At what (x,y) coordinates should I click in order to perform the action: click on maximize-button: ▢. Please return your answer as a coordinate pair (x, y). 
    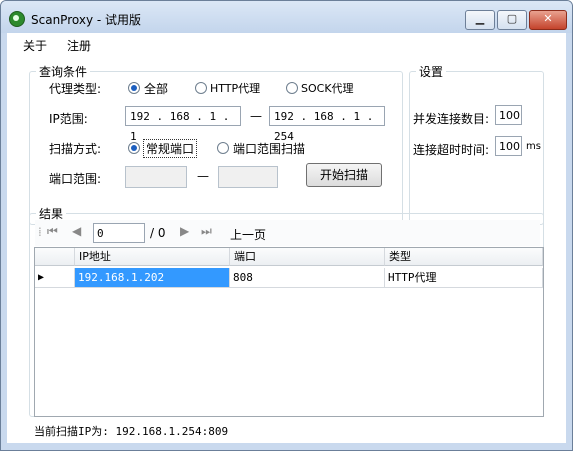
    Looking at the image, I should click on (512, 20).